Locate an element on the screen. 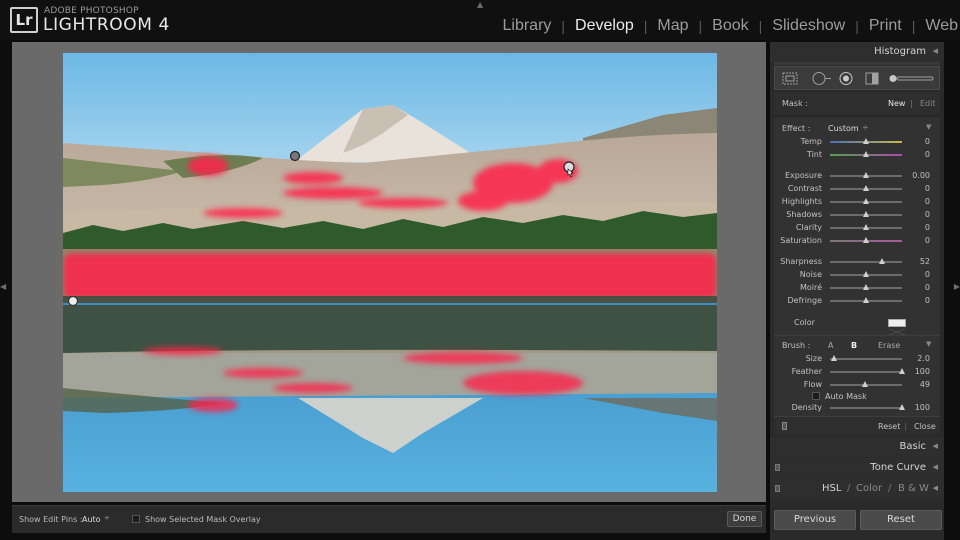  basic-section-header: Basic ◀ is located at coordinates (857, 447).